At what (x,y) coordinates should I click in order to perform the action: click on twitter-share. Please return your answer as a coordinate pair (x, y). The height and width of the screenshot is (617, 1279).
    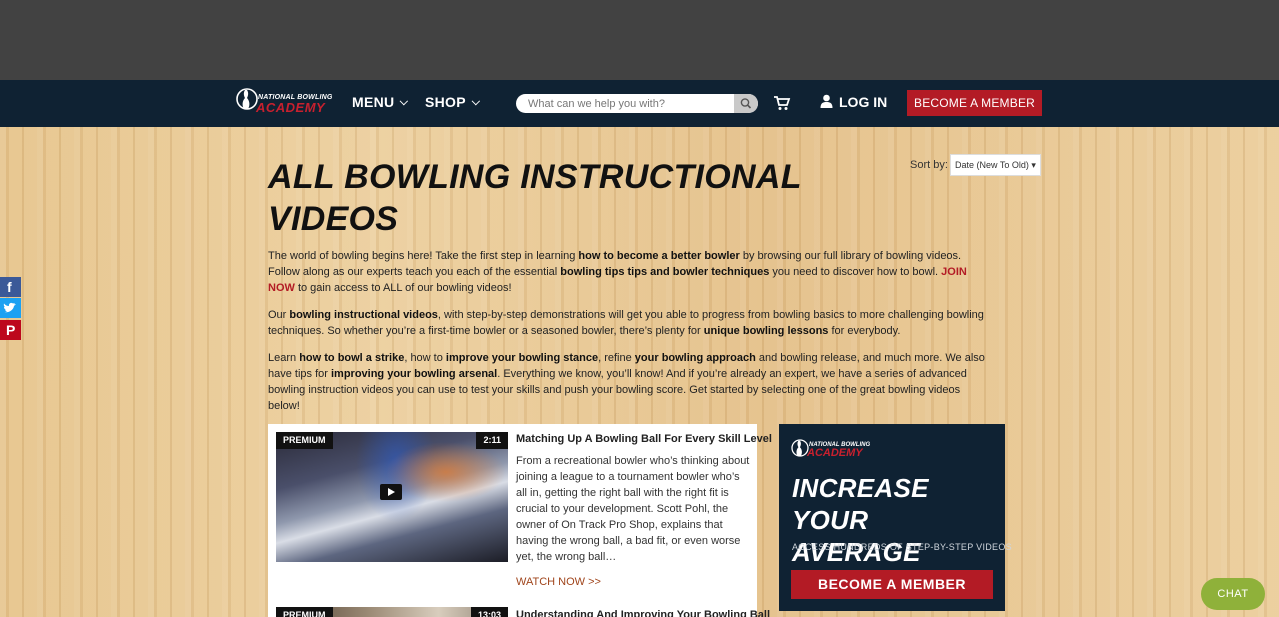
    Looking at the image, I should click on (10, 308).